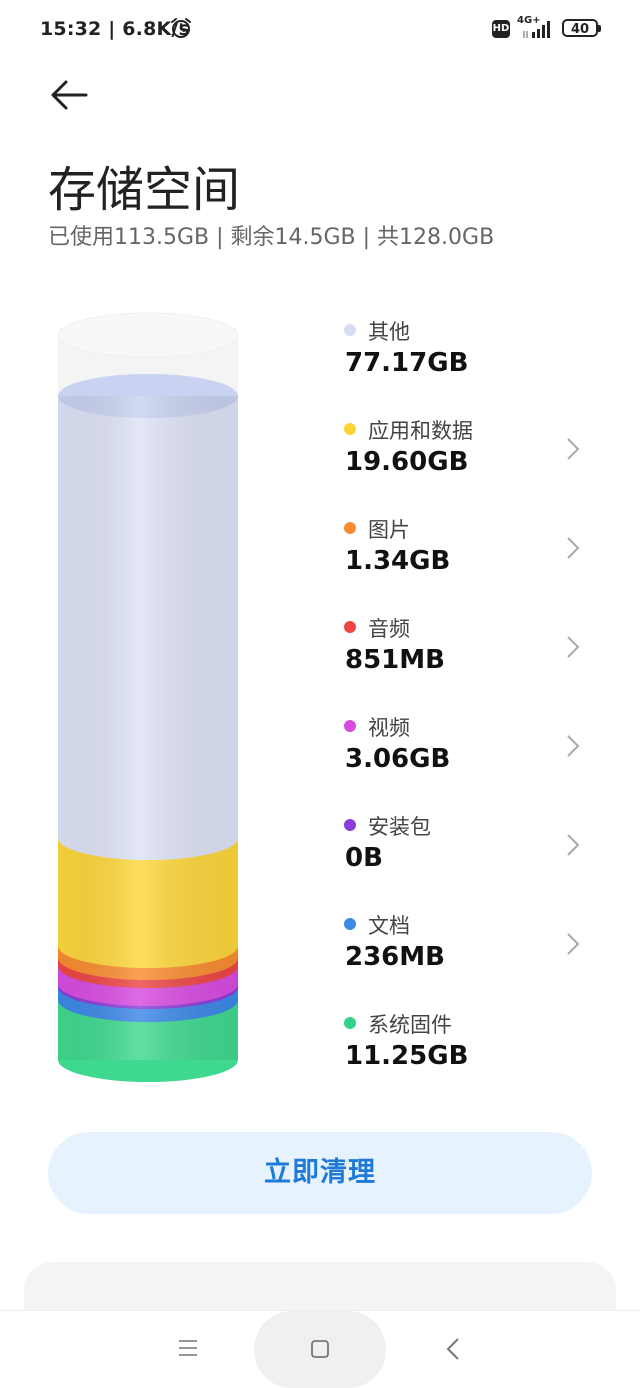 This screenshot has height=1388, width=640. I want to click on system-nav-bar, so click(320, 1349).